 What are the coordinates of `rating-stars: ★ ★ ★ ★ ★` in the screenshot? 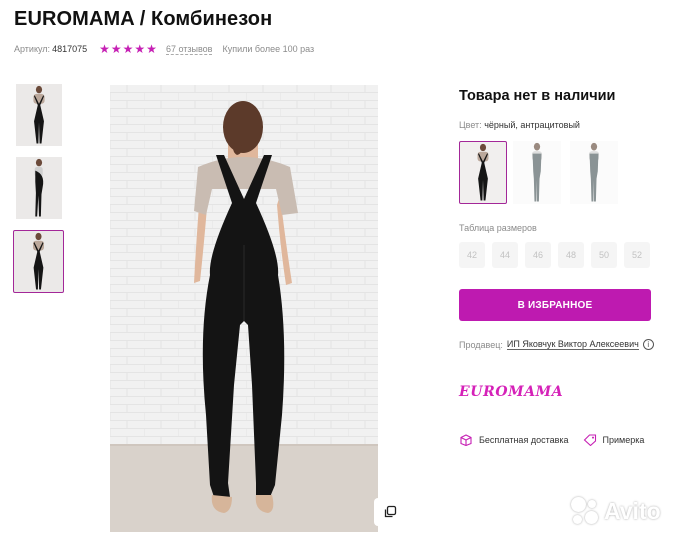 It's located at (128, 49).